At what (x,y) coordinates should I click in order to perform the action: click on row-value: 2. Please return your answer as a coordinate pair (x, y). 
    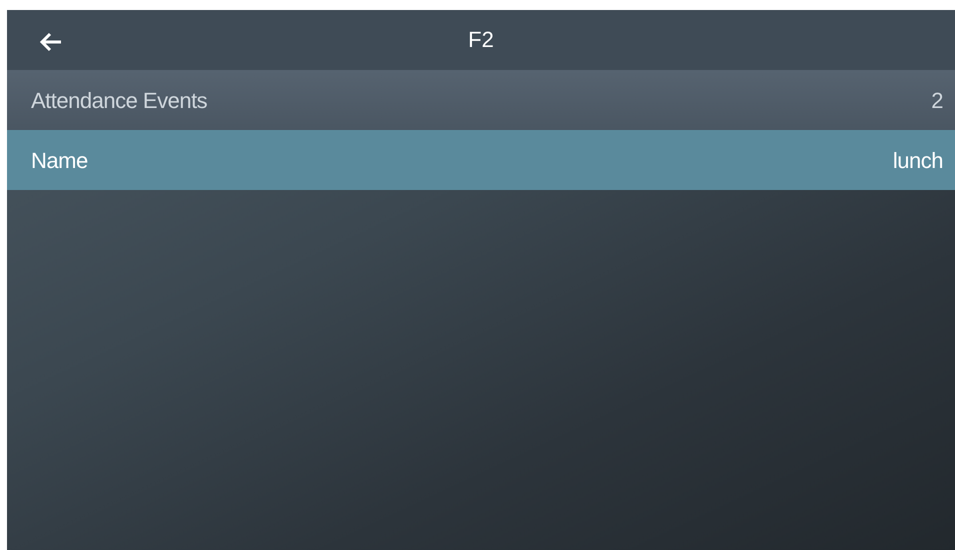
    Looking at the image, I should click on (937, 100).